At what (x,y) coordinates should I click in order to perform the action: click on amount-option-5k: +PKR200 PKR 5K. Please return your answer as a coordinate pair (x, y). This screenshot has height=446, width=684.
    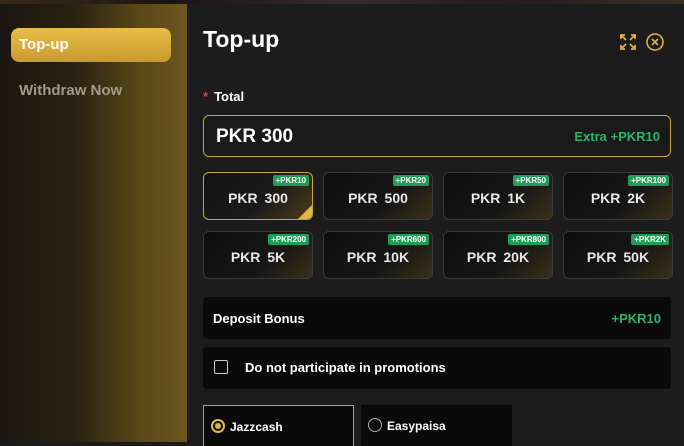
    Looking at the image, I should click on (258, 255).